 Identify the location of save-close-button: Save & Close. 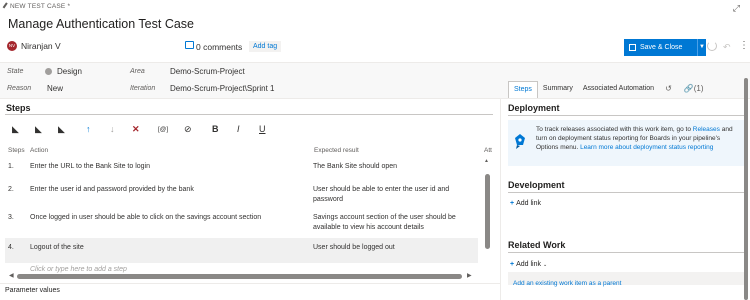
(660, 47).